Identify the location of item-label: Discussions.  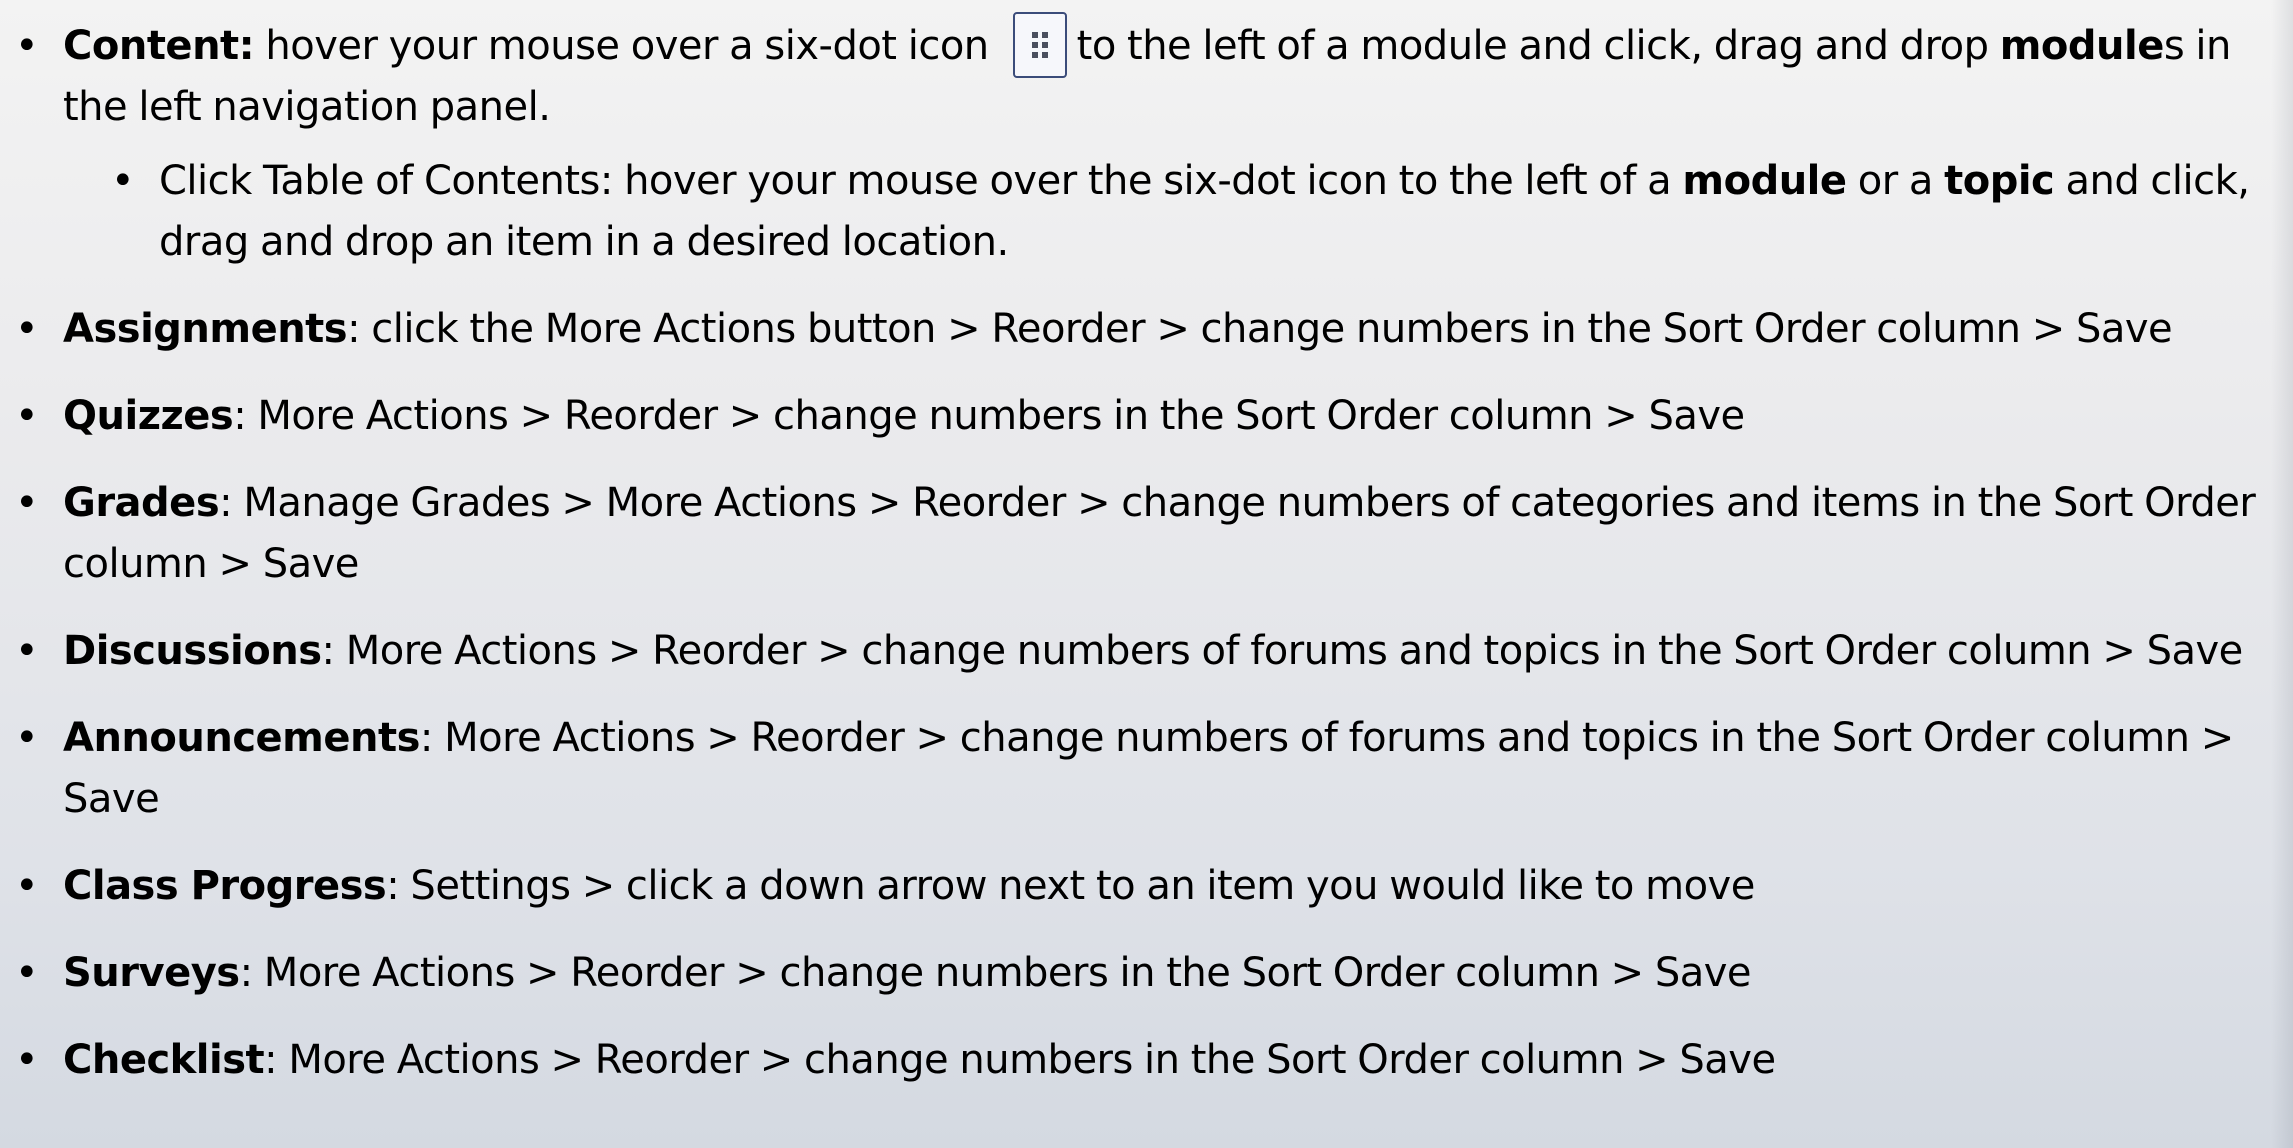
(192, 651).